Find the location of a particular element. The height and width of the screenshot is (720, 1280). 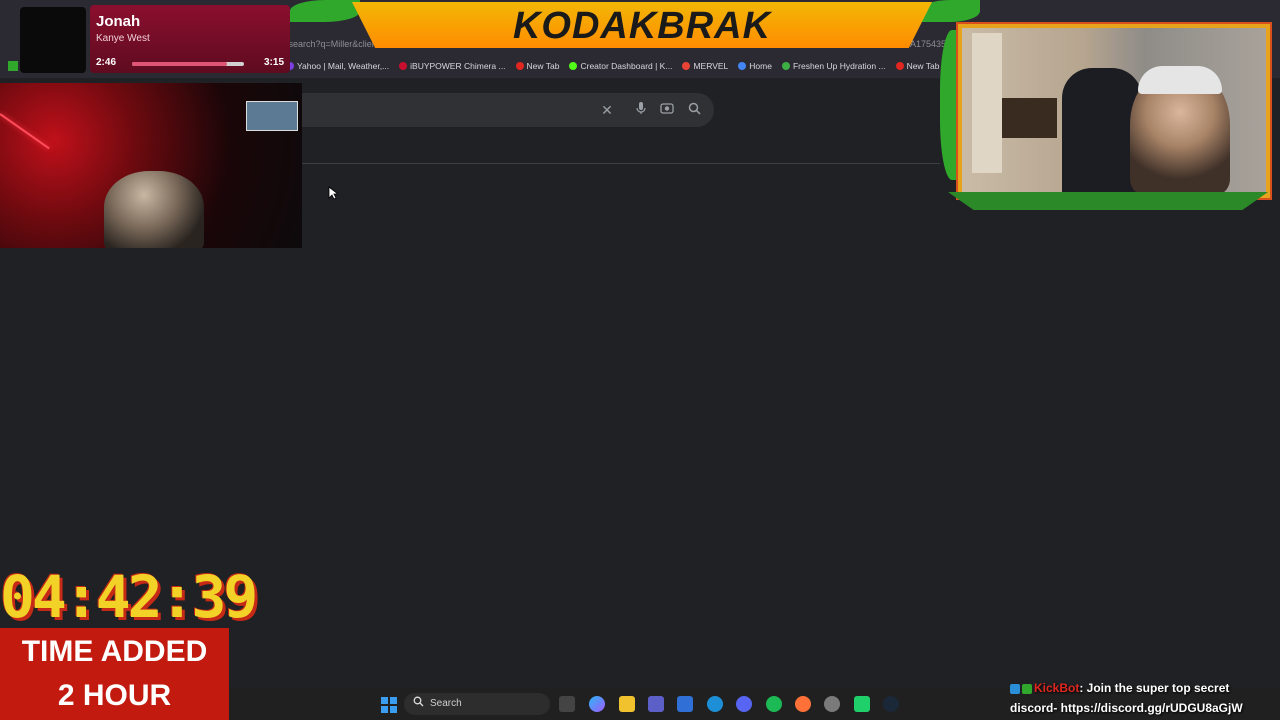

bookmark-label: Home is located at coordinates (760, 66).